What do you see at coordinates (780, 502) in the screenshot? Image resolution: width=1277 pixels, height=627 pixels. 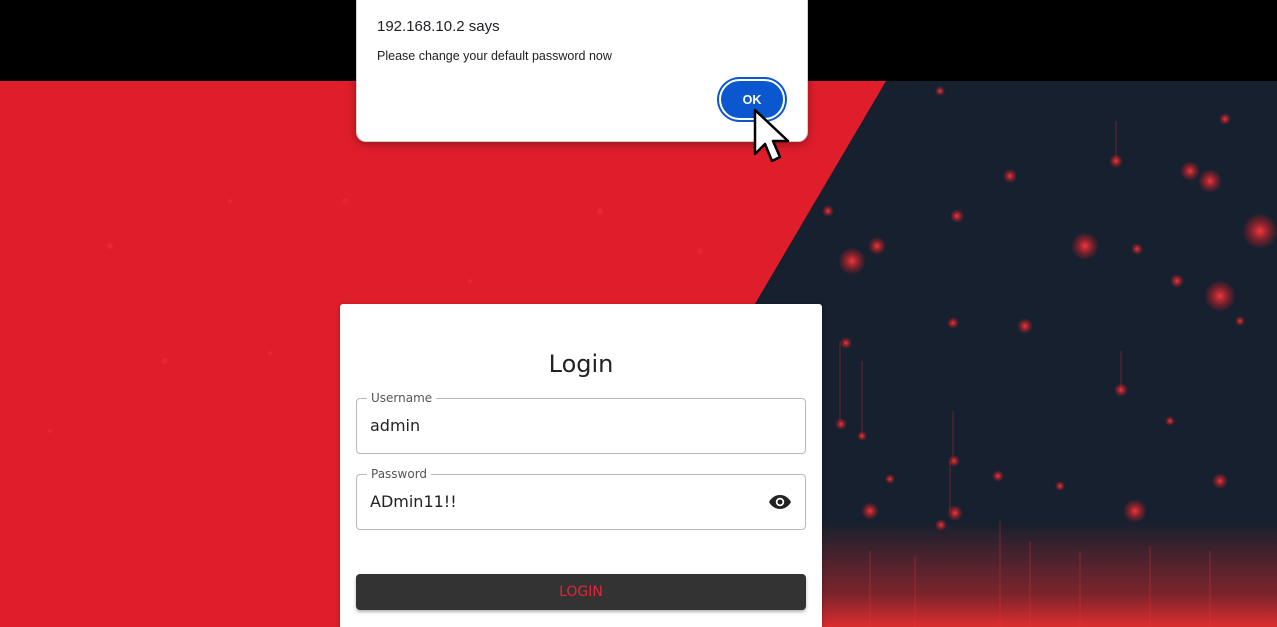 I see `eye-icon` at bounding box center [780, 502].